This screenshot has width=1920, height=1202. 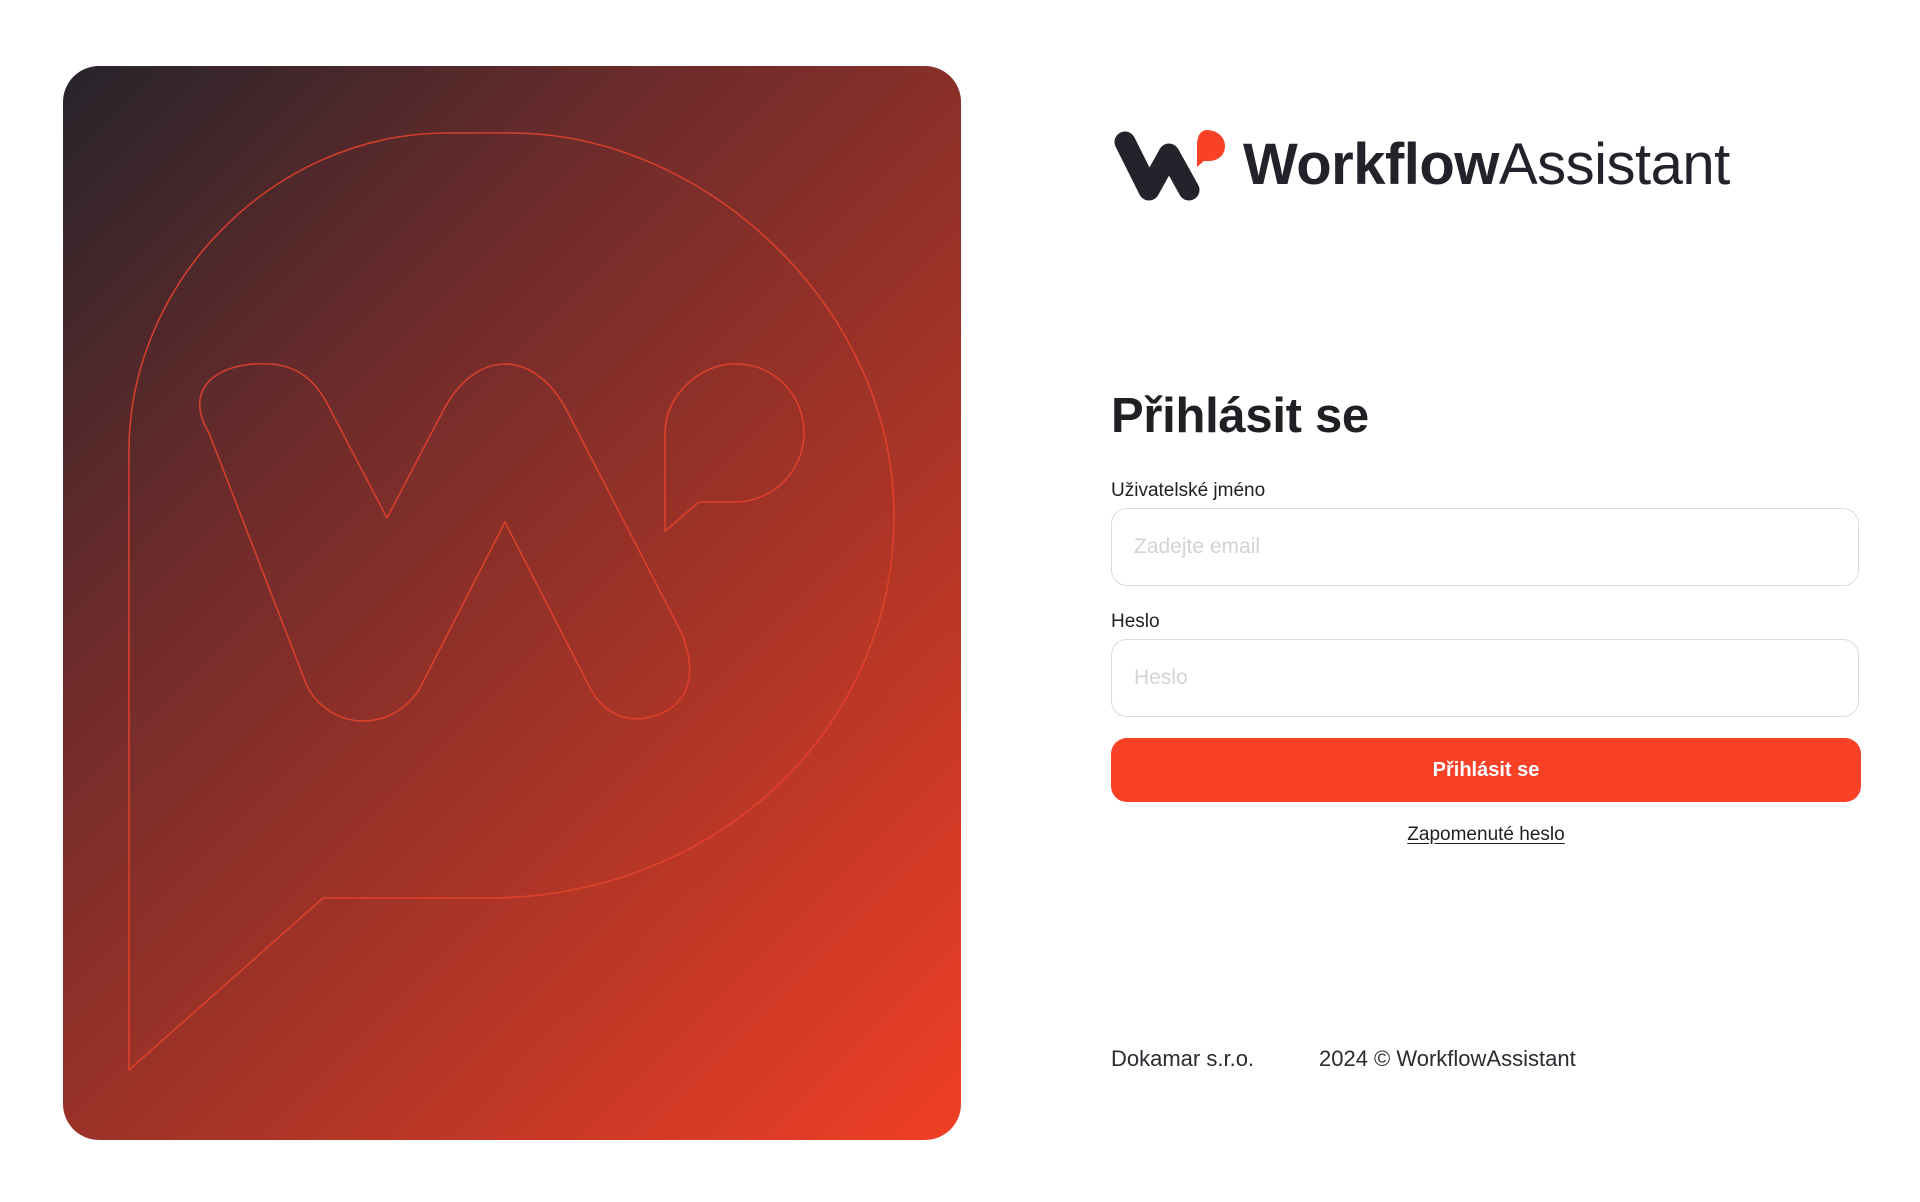 What do you see at coordinates (1169, 165) in the screenshot?
I see `workflow-assistant-logo-icon` at bounding box center [1169, 165].